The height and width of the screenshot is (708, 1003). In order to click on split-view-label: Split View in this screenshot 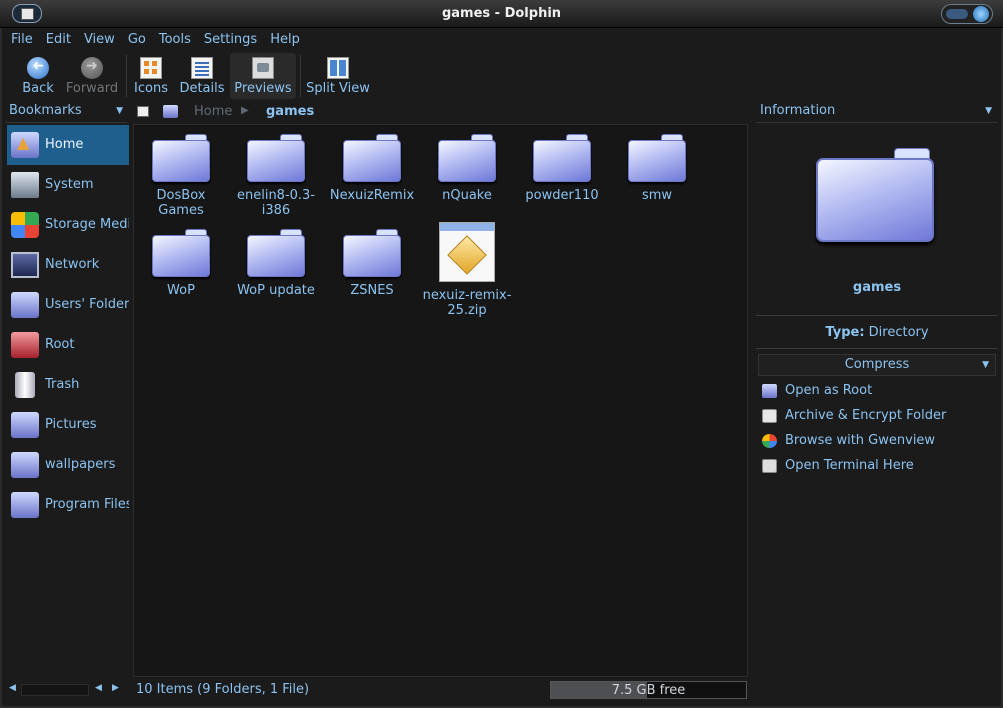, I will do `click(338, 88)`.